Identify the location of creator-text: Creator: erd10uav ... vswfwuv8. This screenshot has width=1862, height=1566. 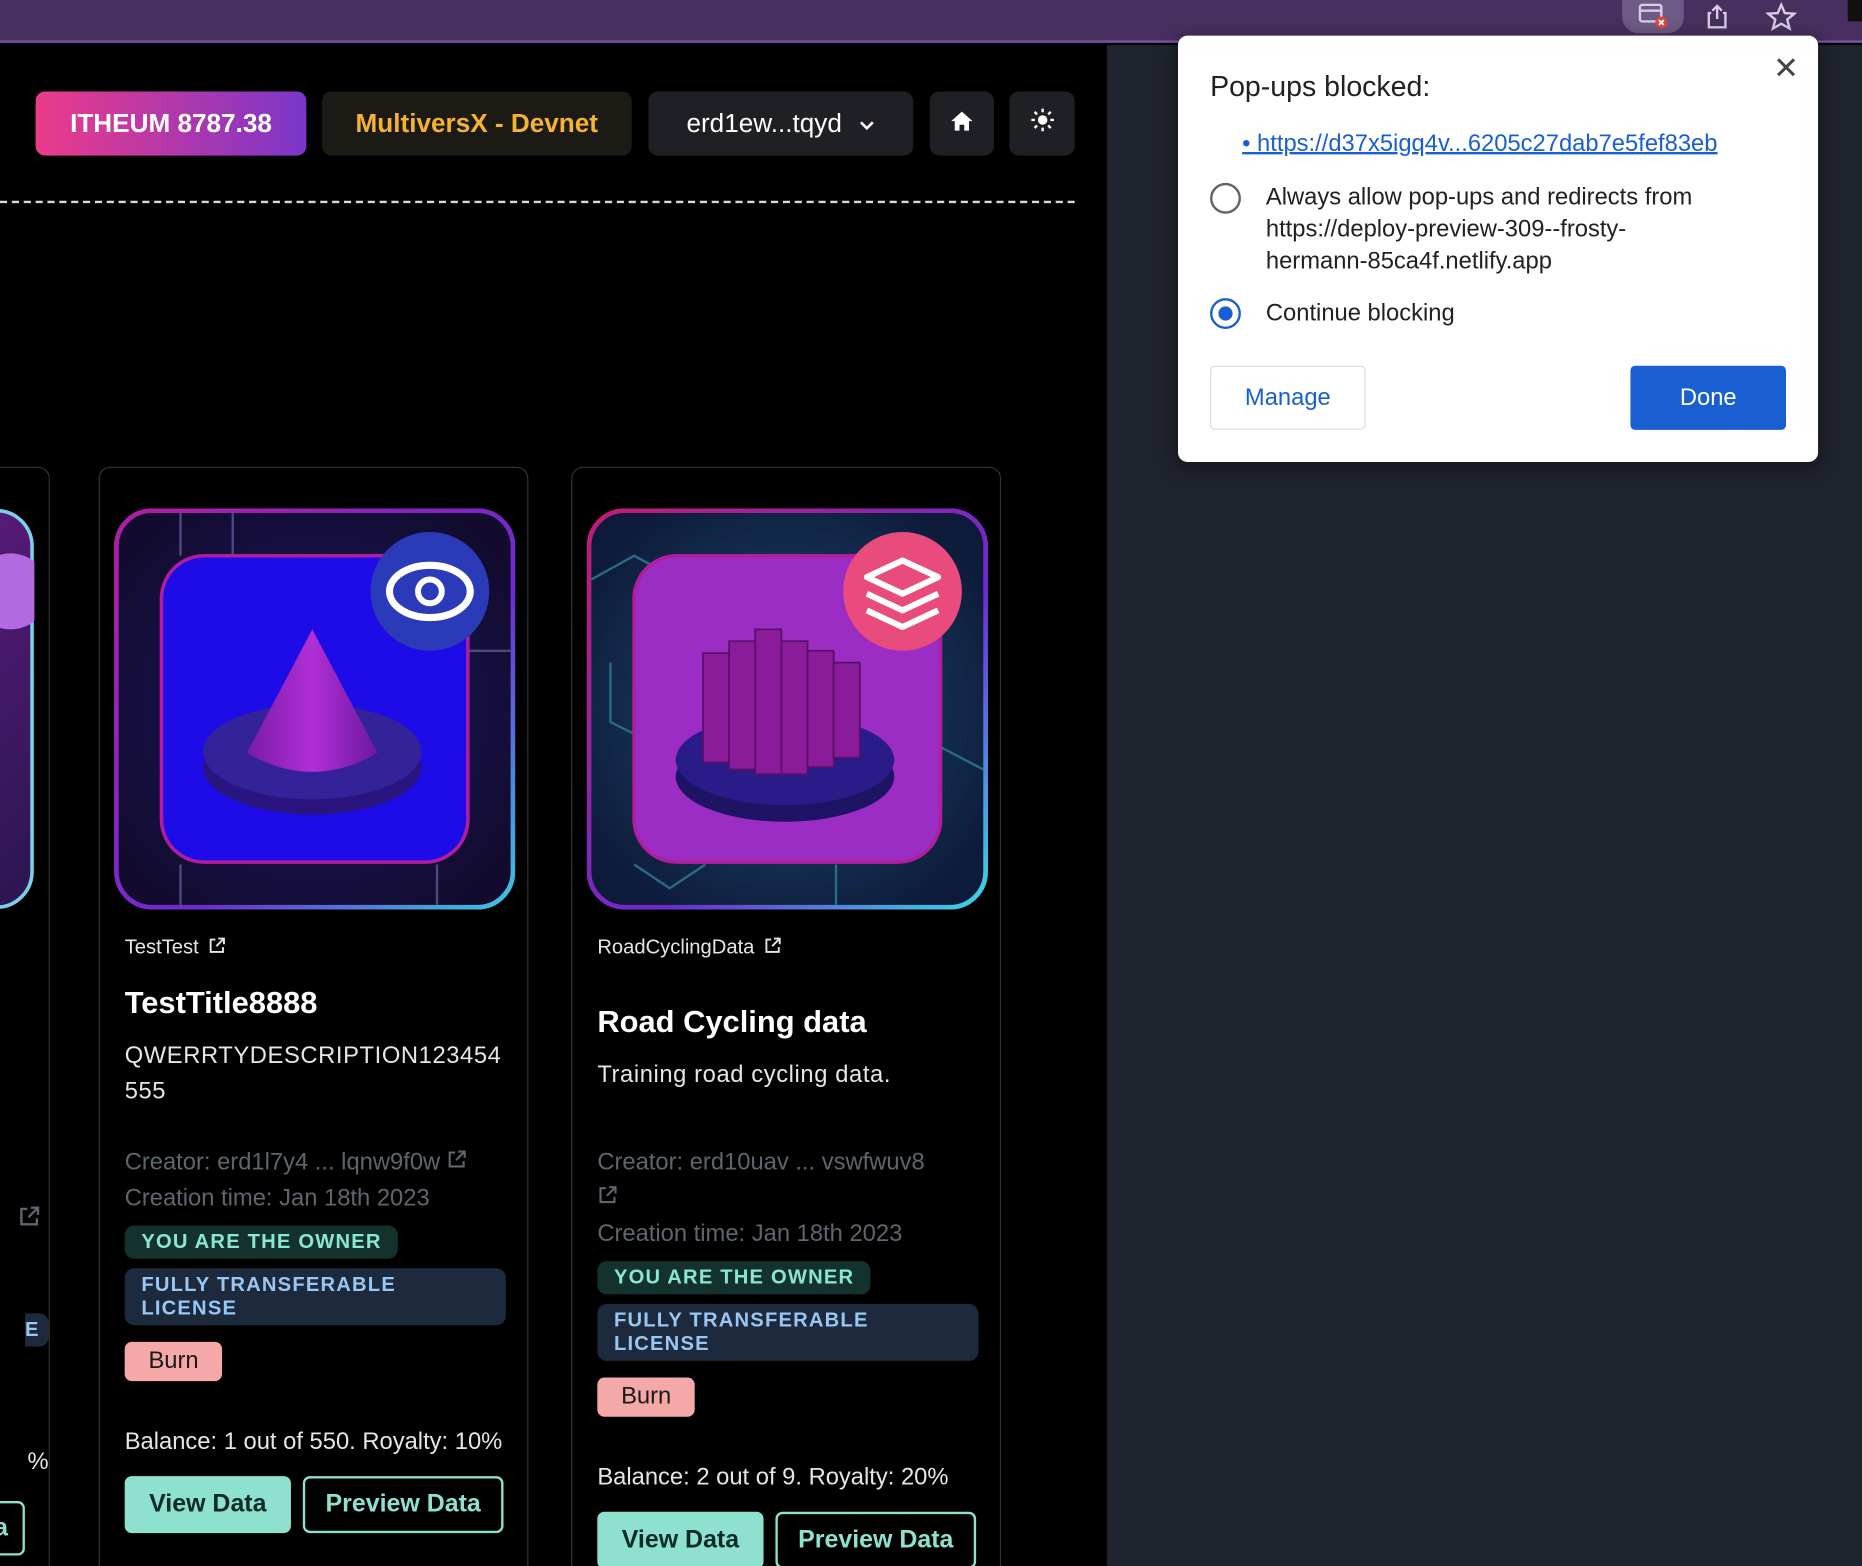
(761, 1162).